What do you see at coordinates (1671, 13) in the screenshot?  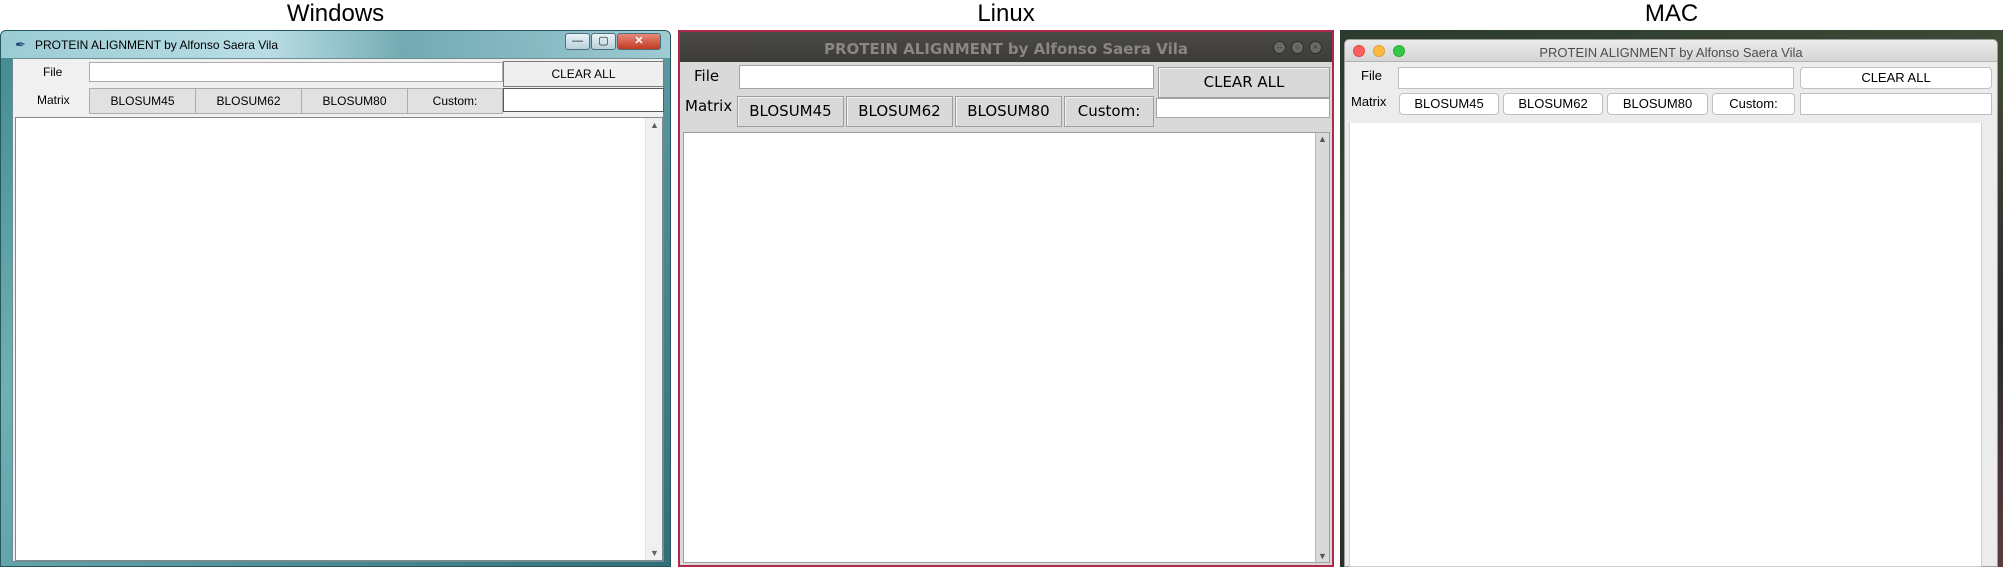 I see `mac-caption: MAC` at bounding box center [1671, 13].